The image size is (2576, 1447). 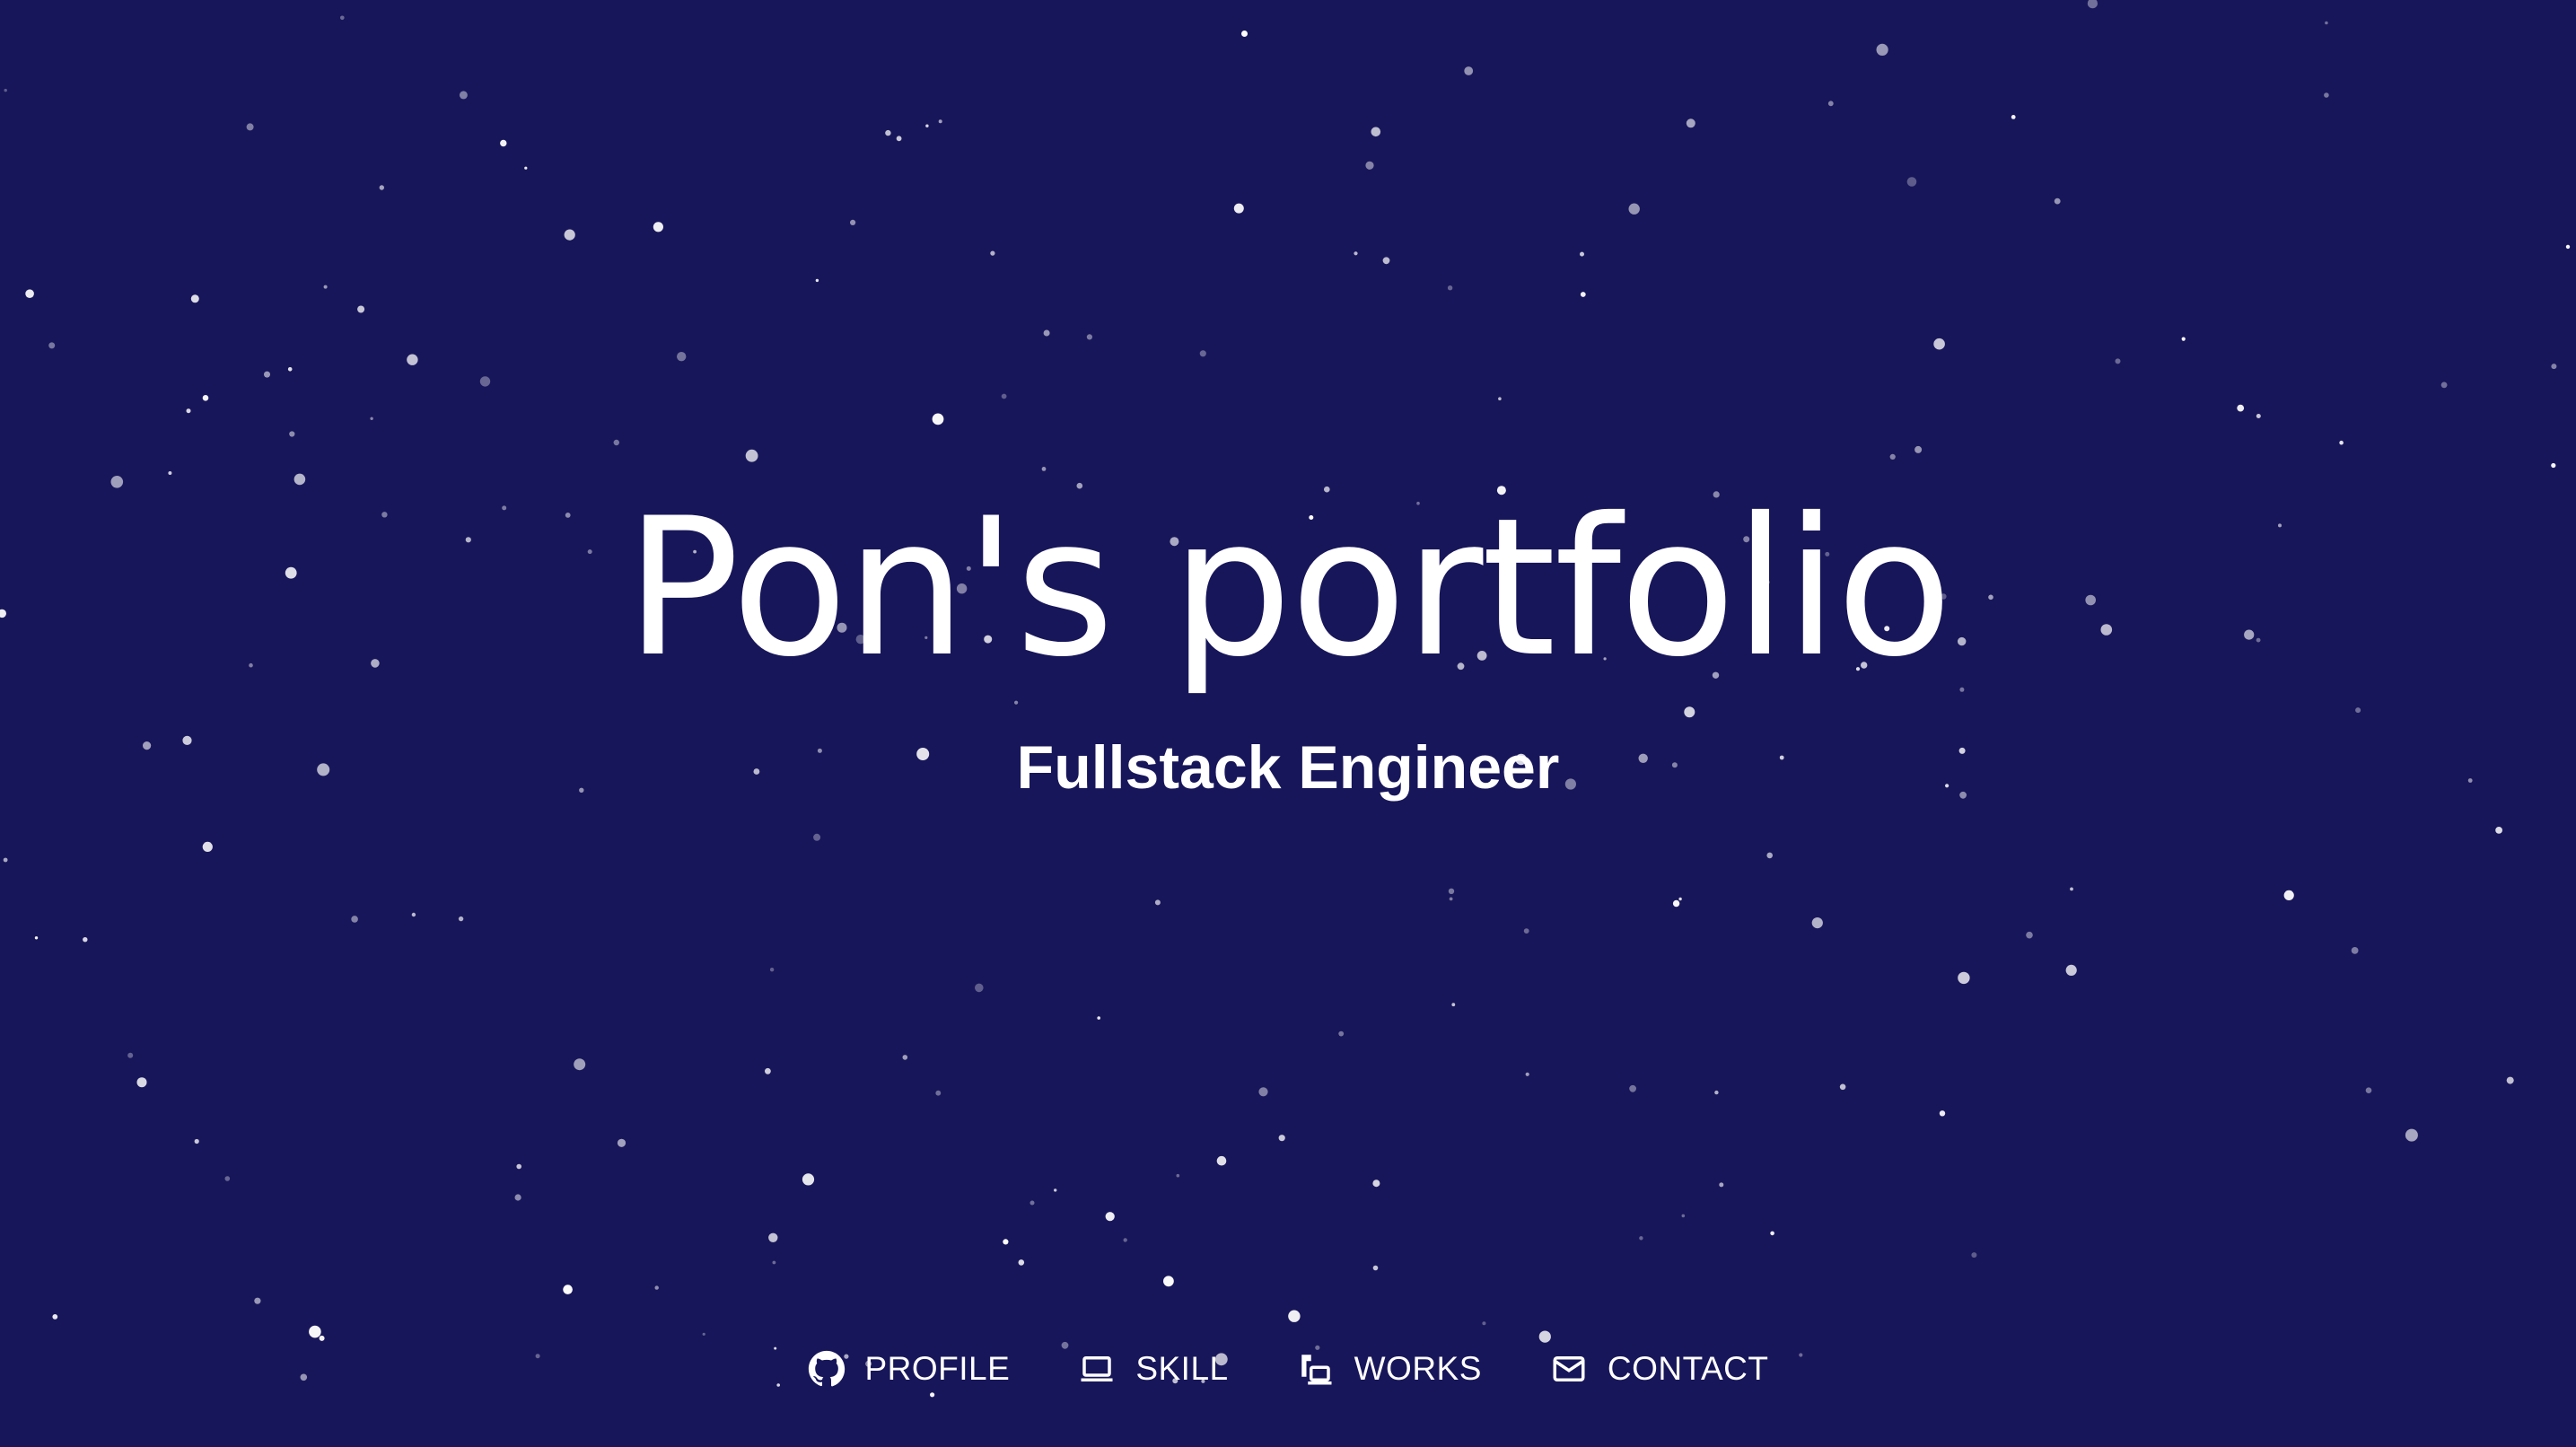 I want to click on nav-item-works: WORKS, so click(x=1389, y=1369).